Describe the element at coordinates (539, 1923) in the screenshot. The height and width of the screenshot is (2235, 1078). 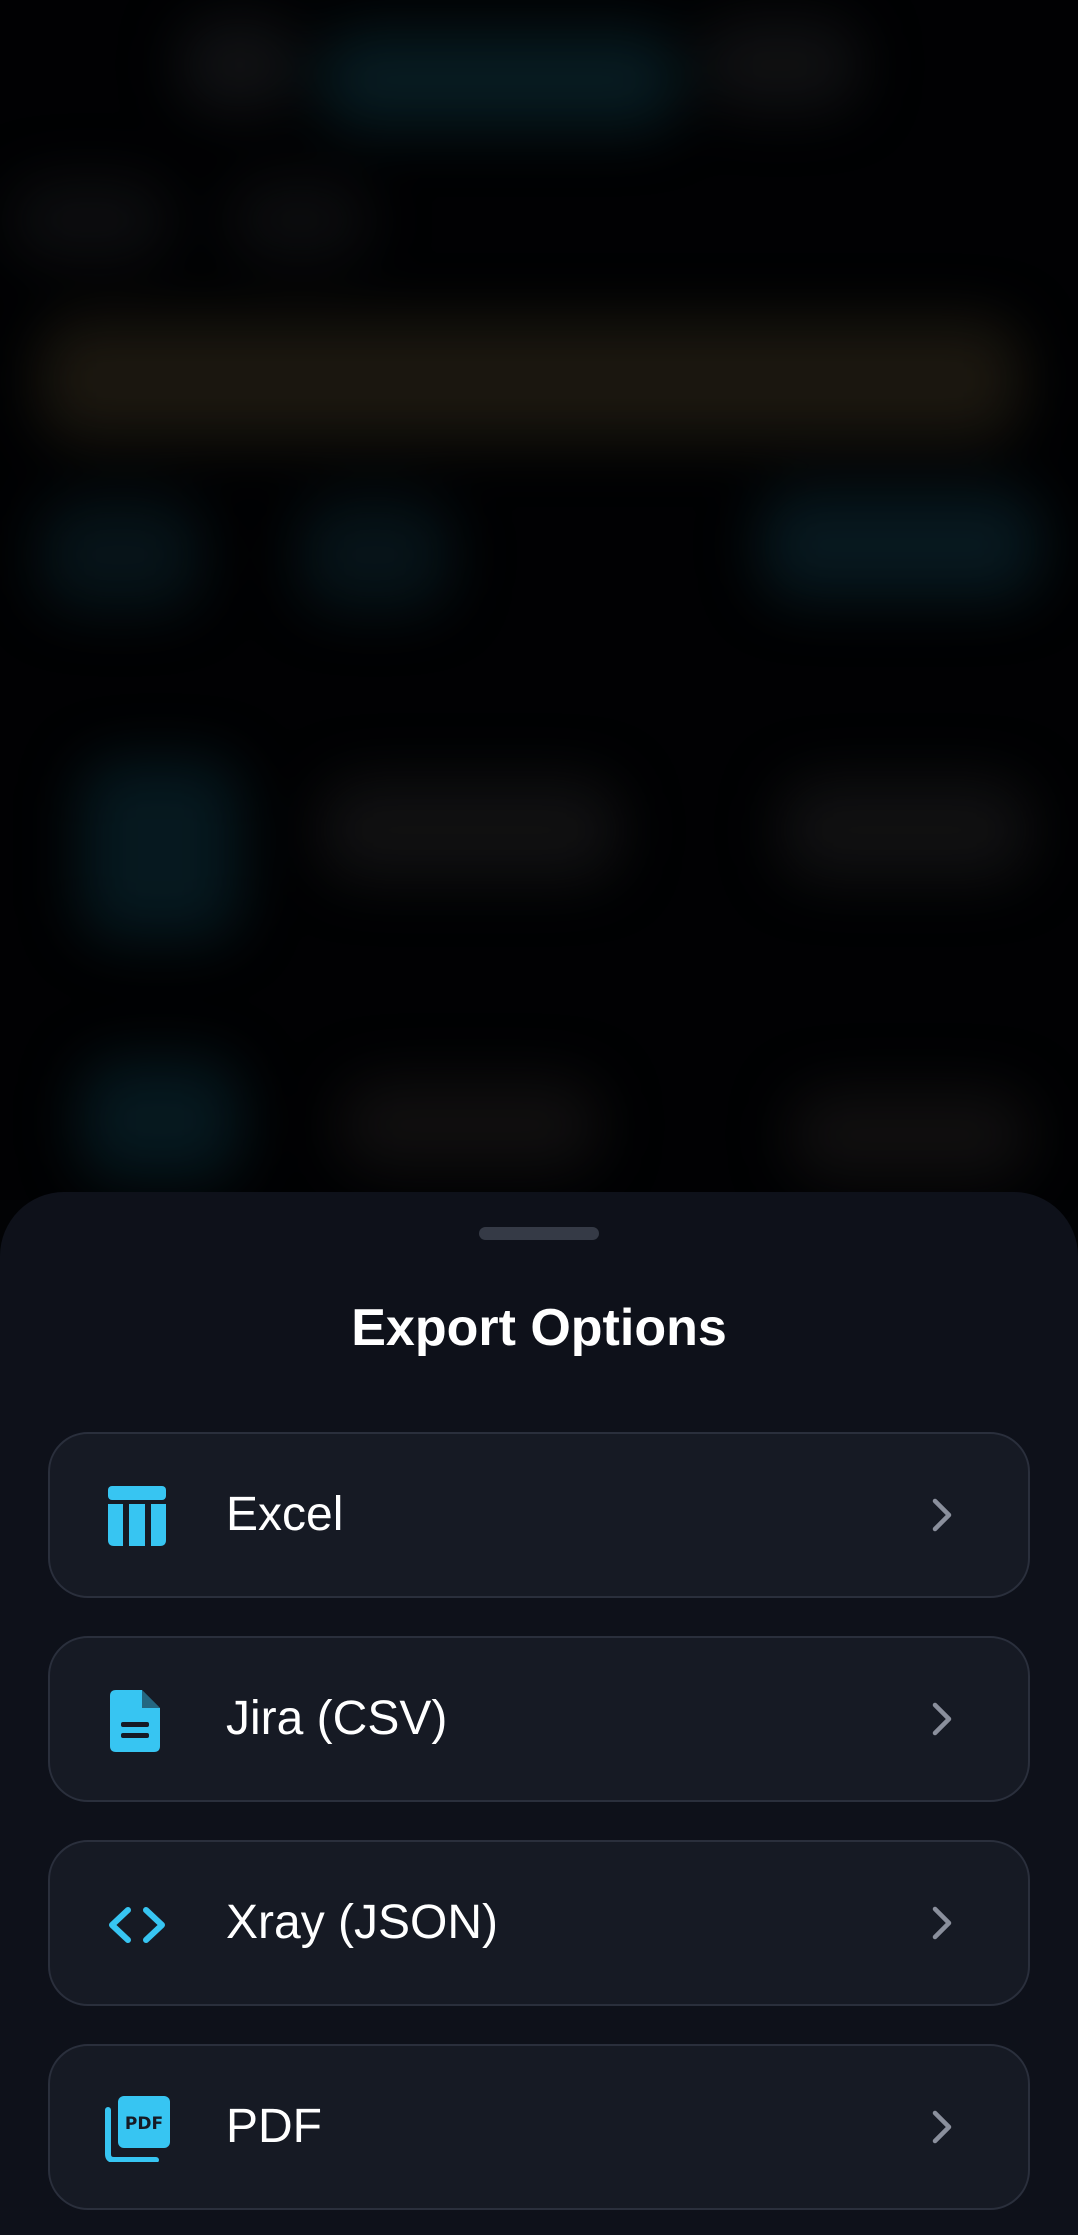
I see `export-option-xray-json: Xray (JSON)` at that location.